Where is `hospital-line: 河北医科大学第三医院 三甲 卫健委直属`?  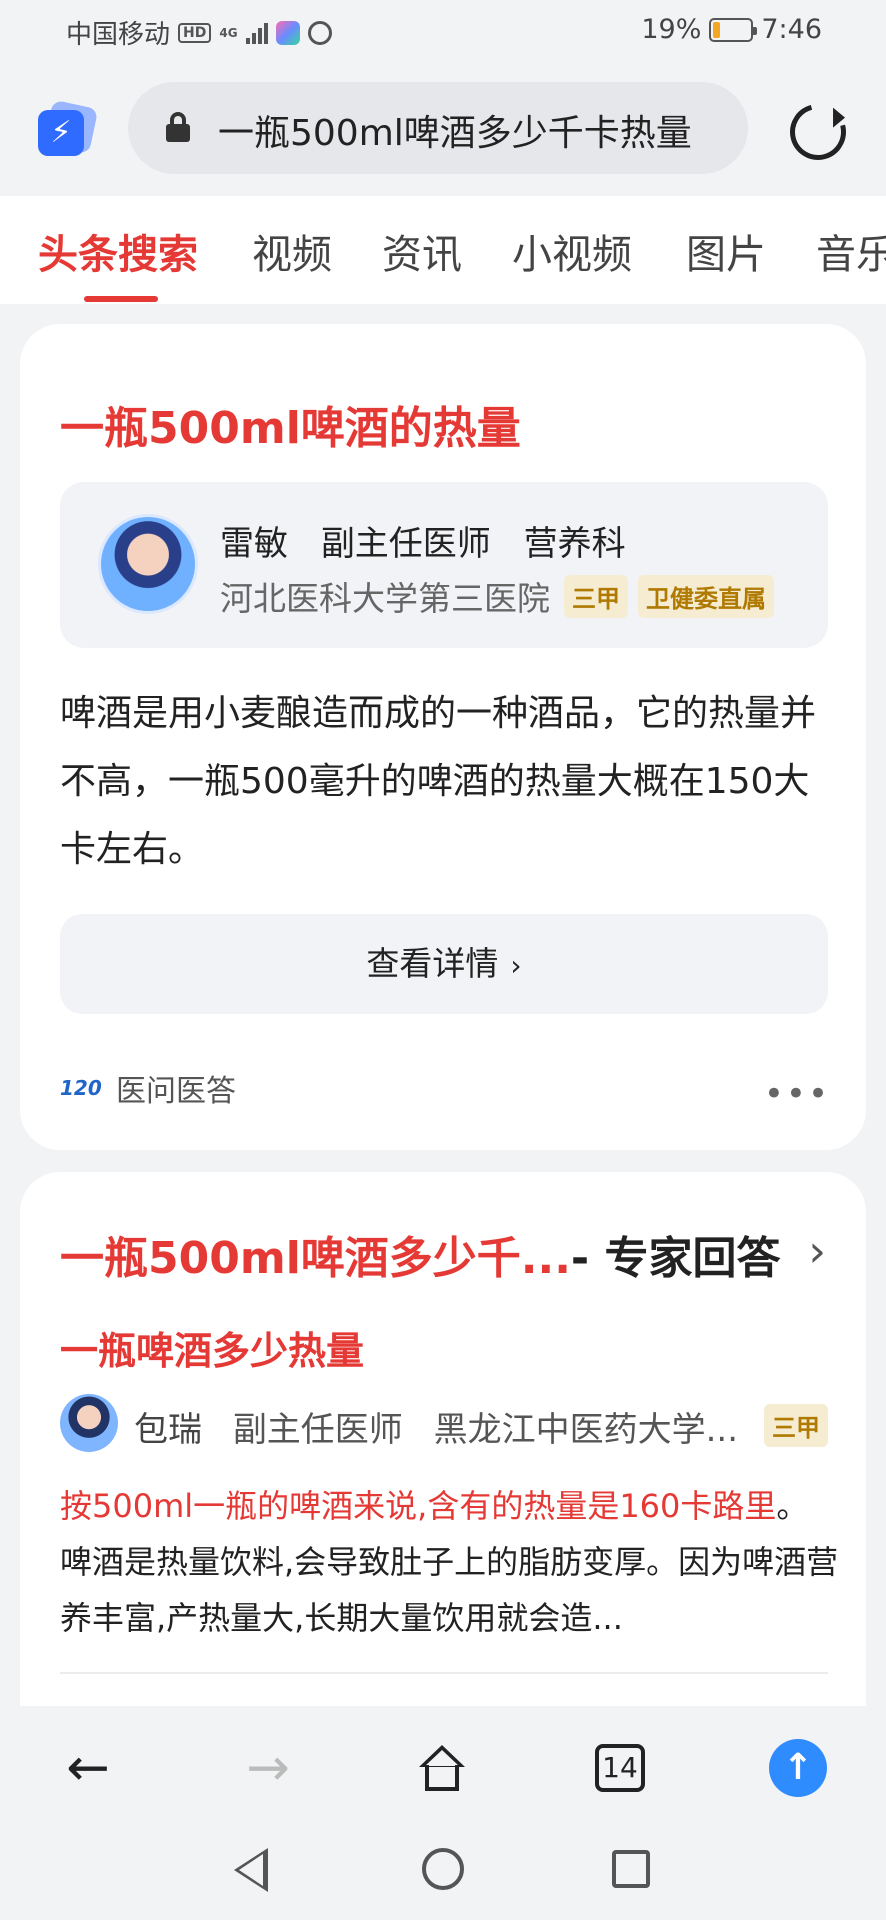 hospital-line: 河北医科大学第三医院 三甲 卫健委直属 is located at coordinates (497, 596).